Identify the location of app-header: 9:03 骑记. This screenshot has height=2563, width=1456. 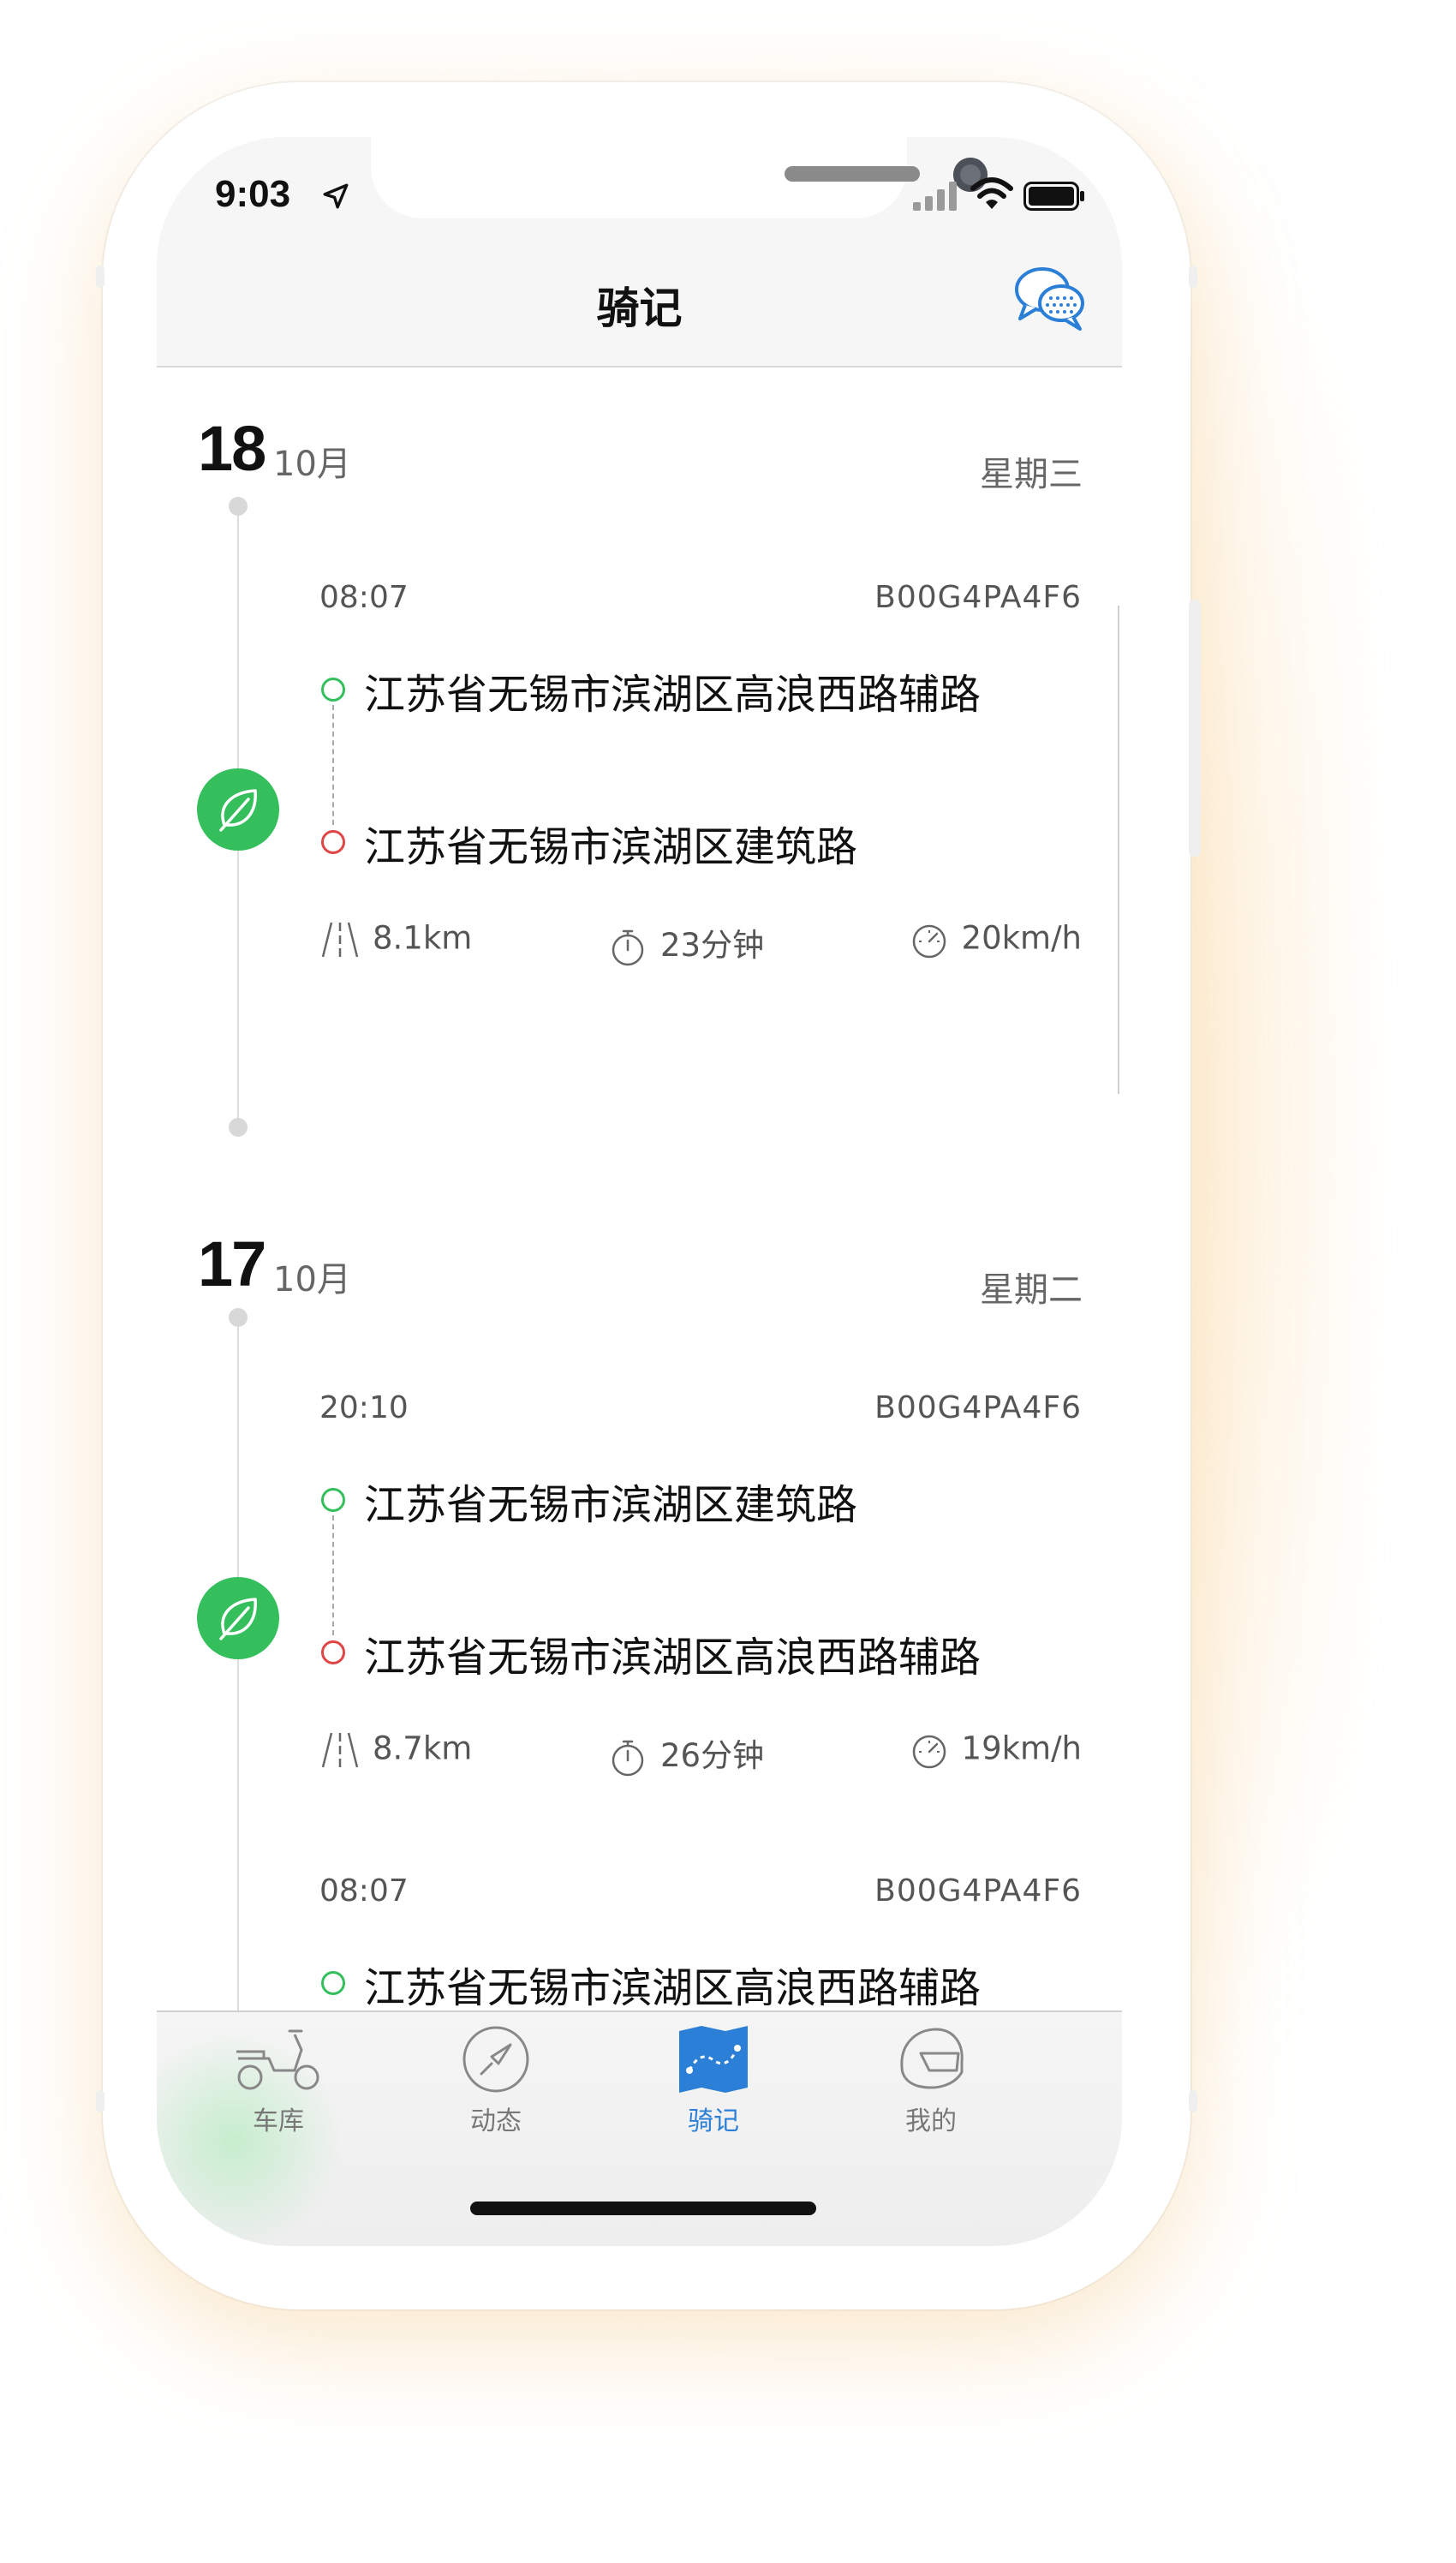
(639, 252).